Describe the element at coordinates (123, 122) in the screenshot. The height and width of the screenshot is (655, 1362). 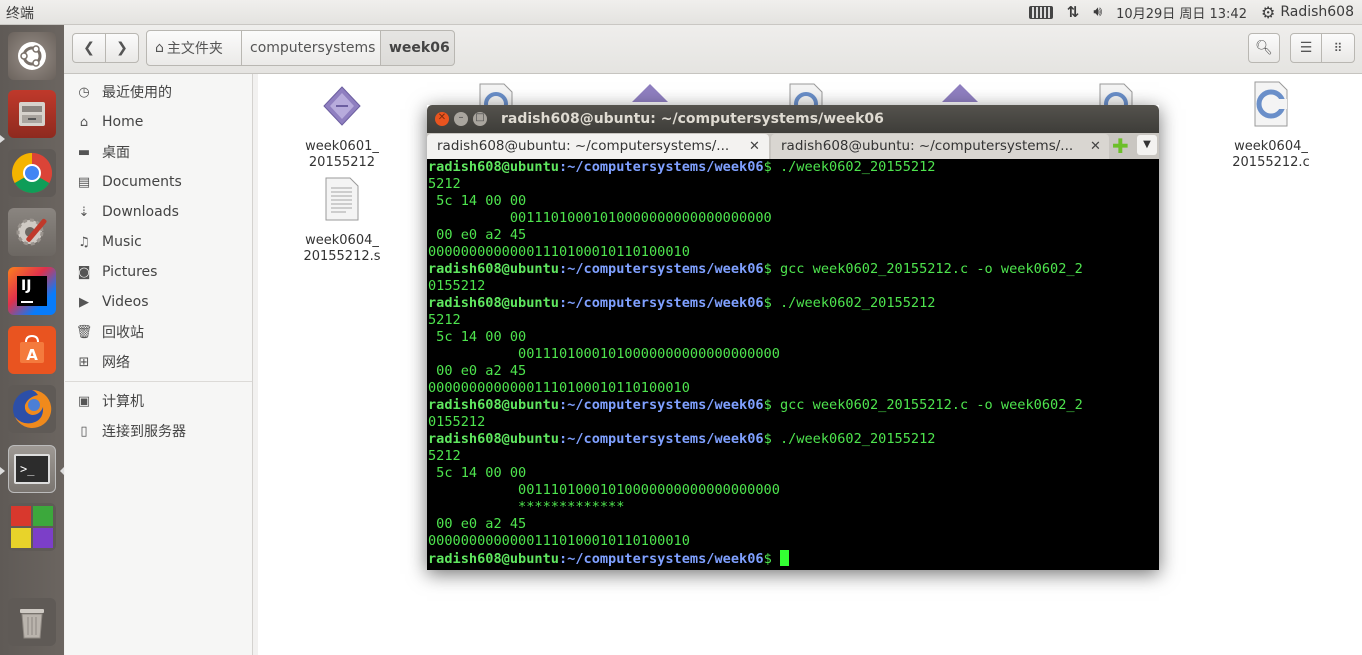
I see `sidebar-item-label: Home` at that location.